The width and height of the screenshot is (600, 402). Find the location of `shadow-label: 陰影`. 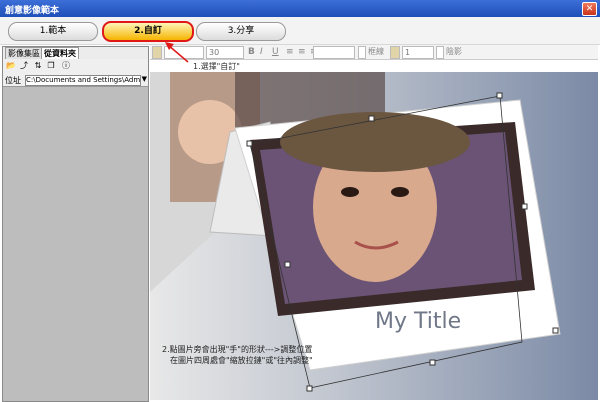

shadow-label: 陰影 is located at coordinates (454, 51).